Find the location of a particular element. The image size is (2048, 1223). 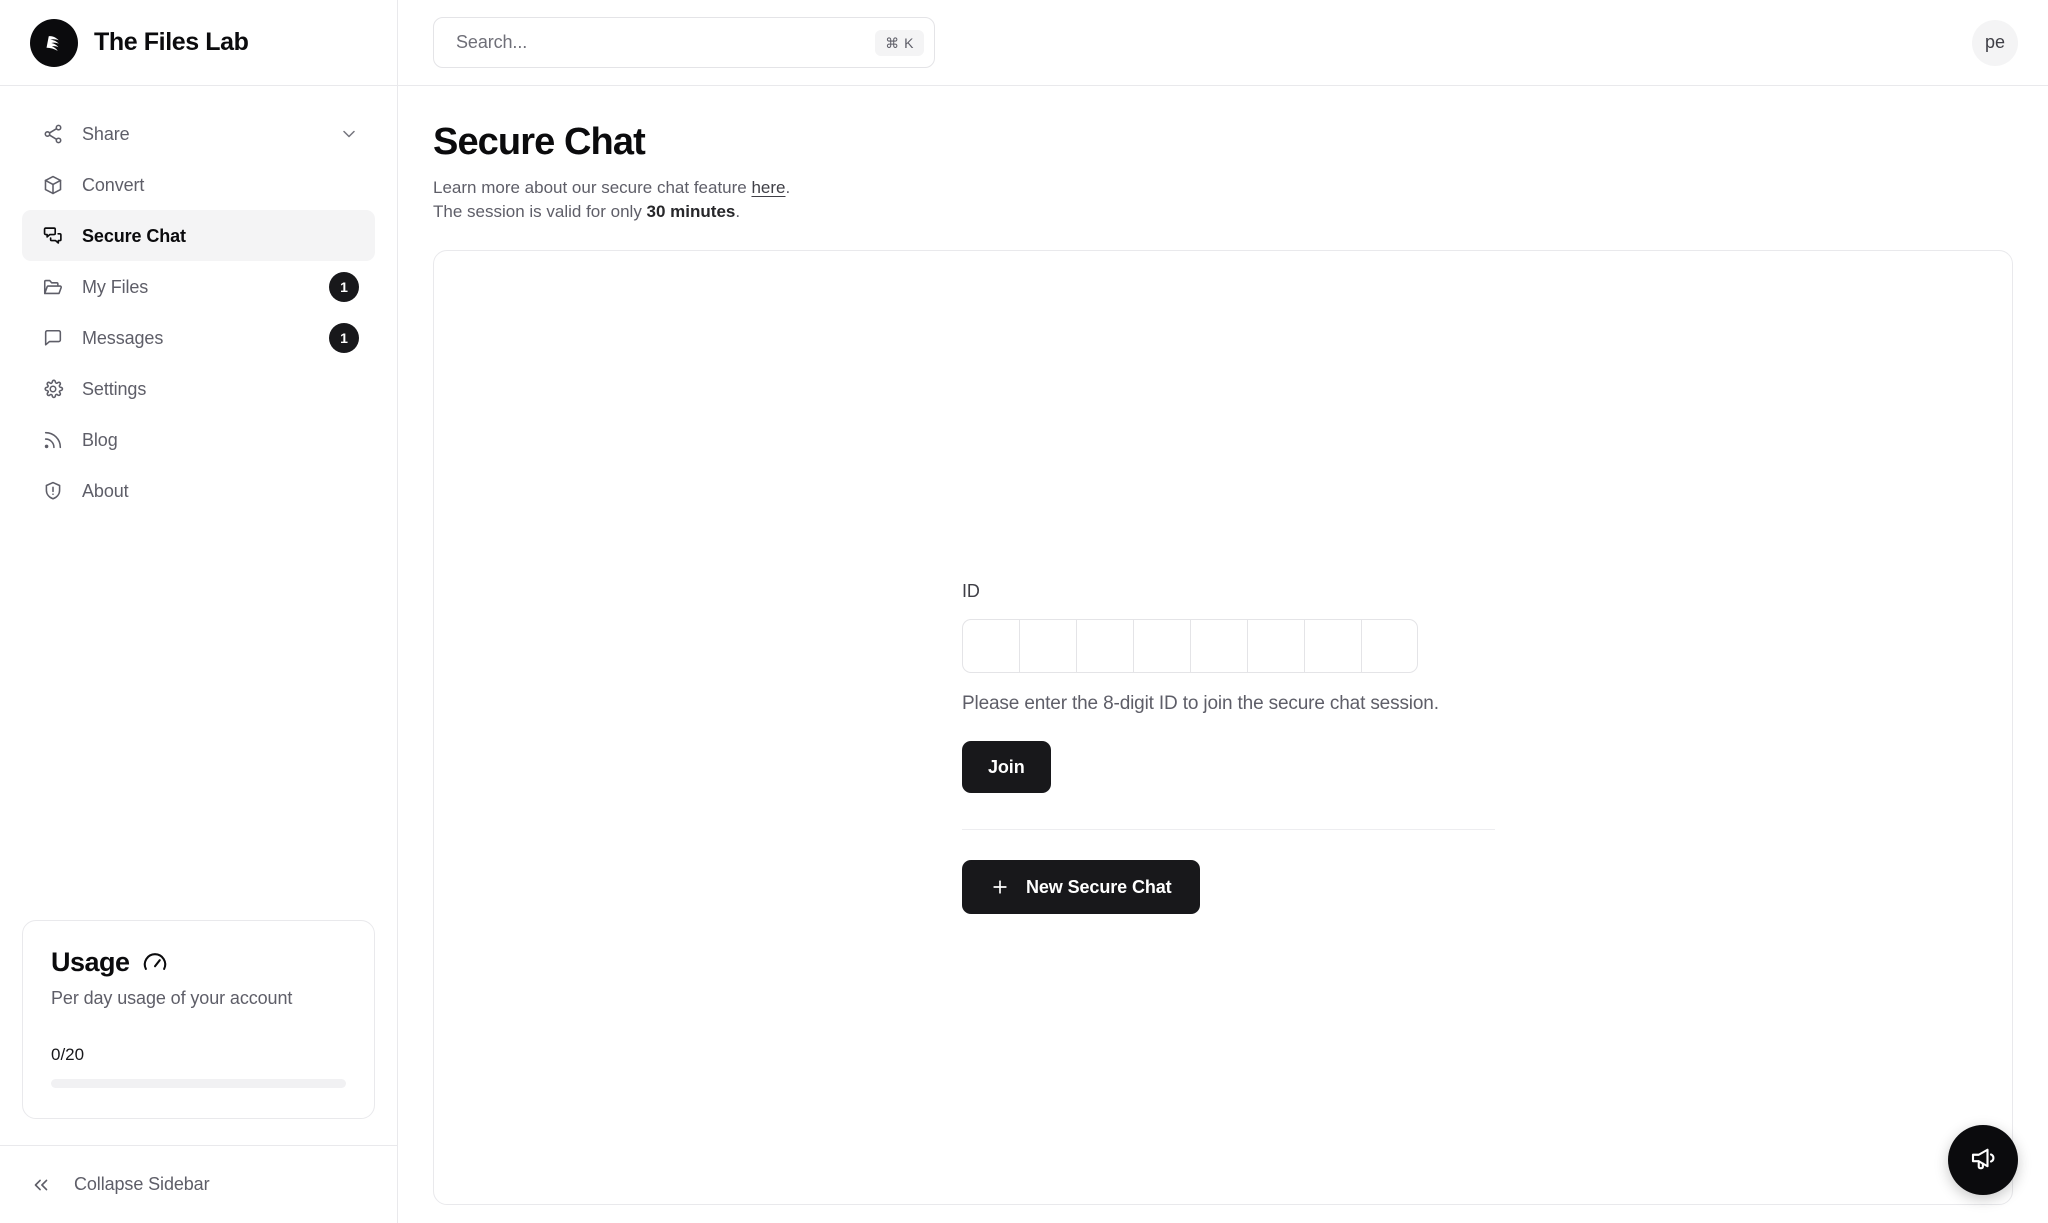

sidebar-item-label: Secure Chat is located at coordinates (134, 235).